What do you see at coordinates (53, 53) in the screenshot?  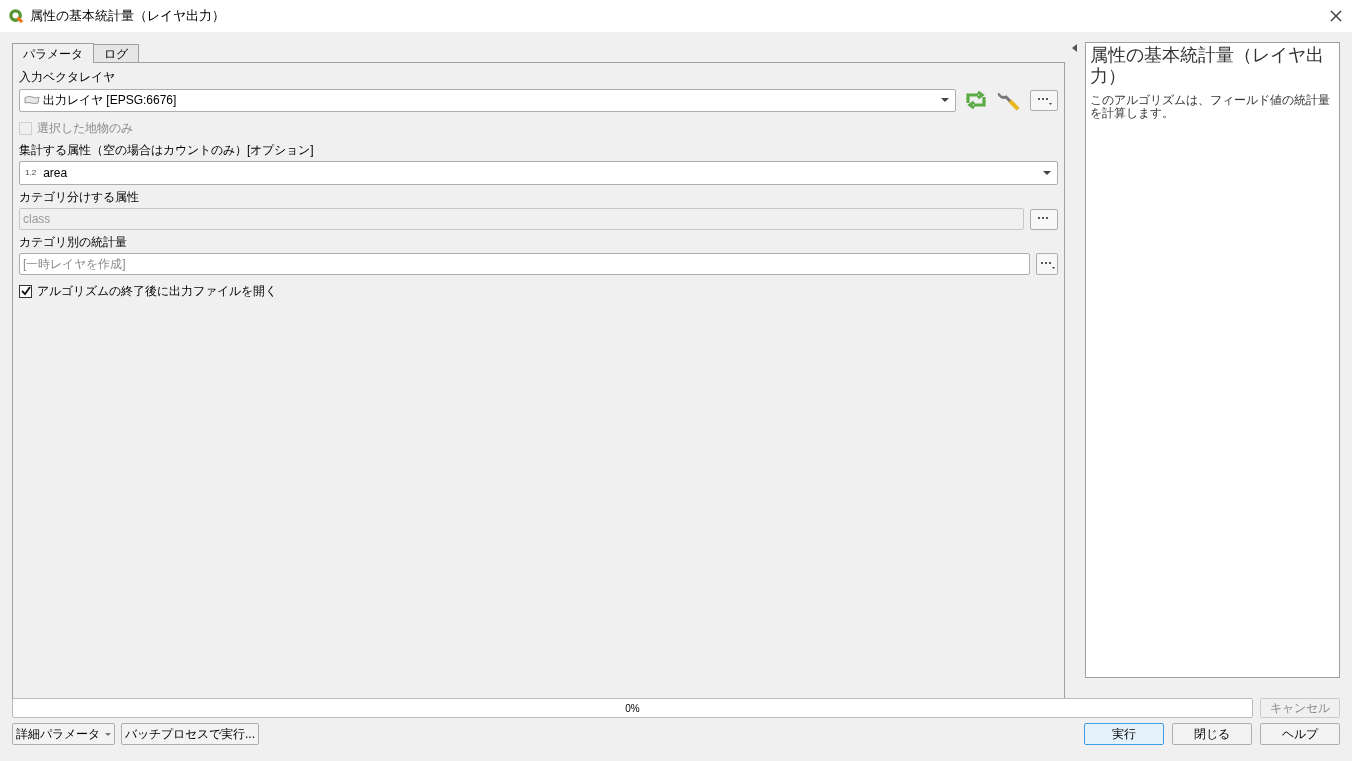 I see `tab: パラメータ` at bounding box center [53, 53].